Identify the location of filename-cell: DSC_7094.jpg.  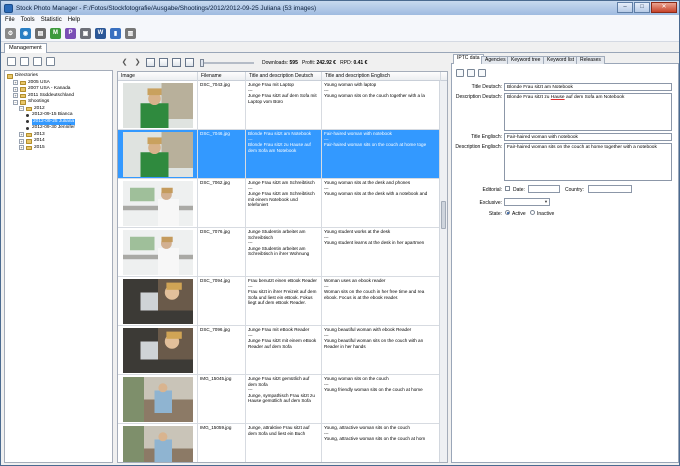
(222, 301).